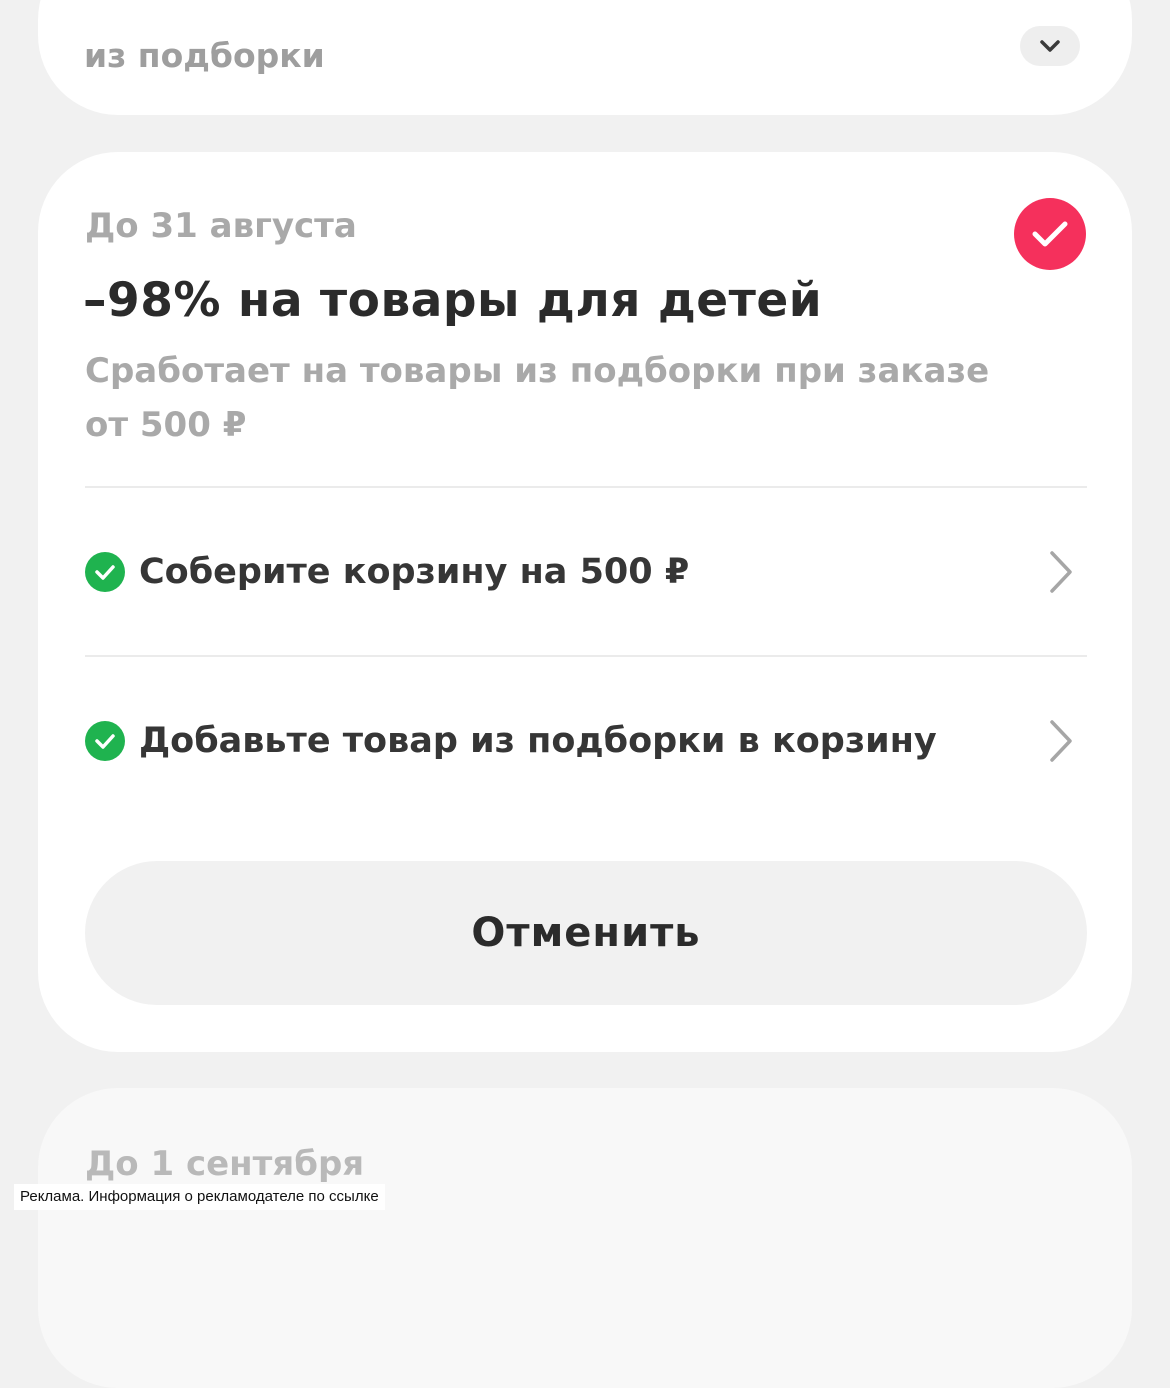  I want to click on condition-label: Добавьте товар из подборки в корзину, so click(538, 741).